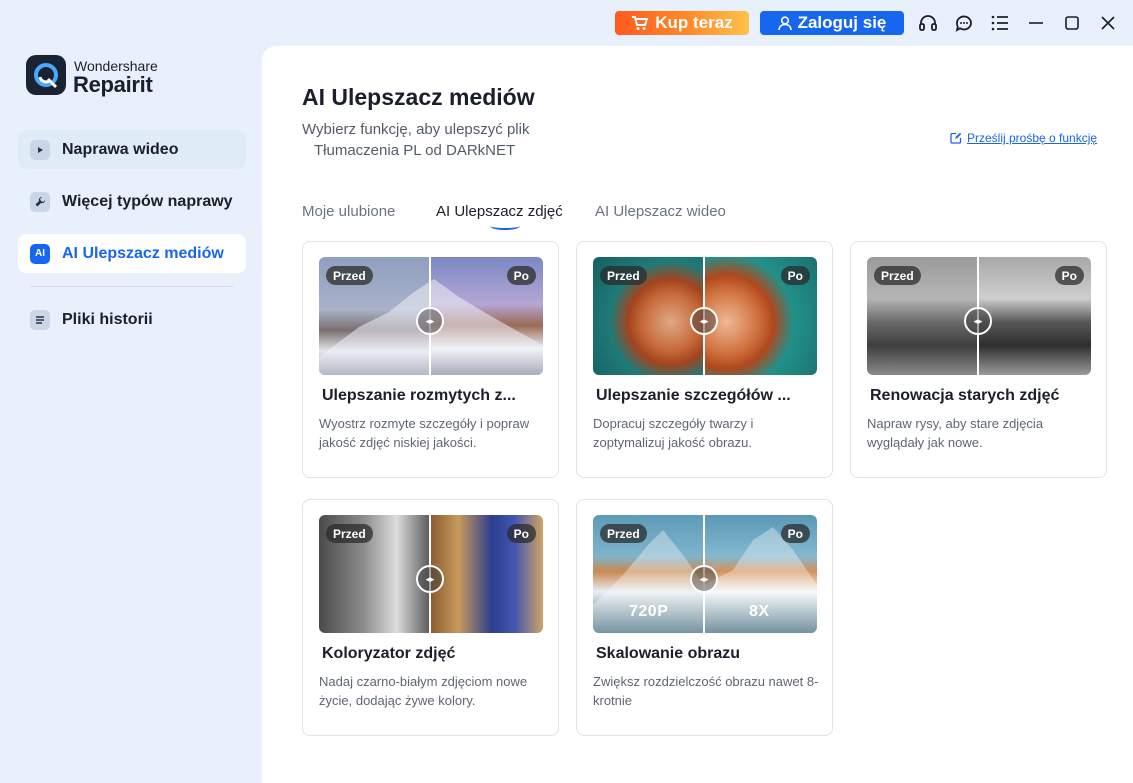  What do you see at coordinates (415, 150) in the screenshot?
I see `translation-credit: Tłumaczenia PL od DARkNET` at bounding box center [415, 150].